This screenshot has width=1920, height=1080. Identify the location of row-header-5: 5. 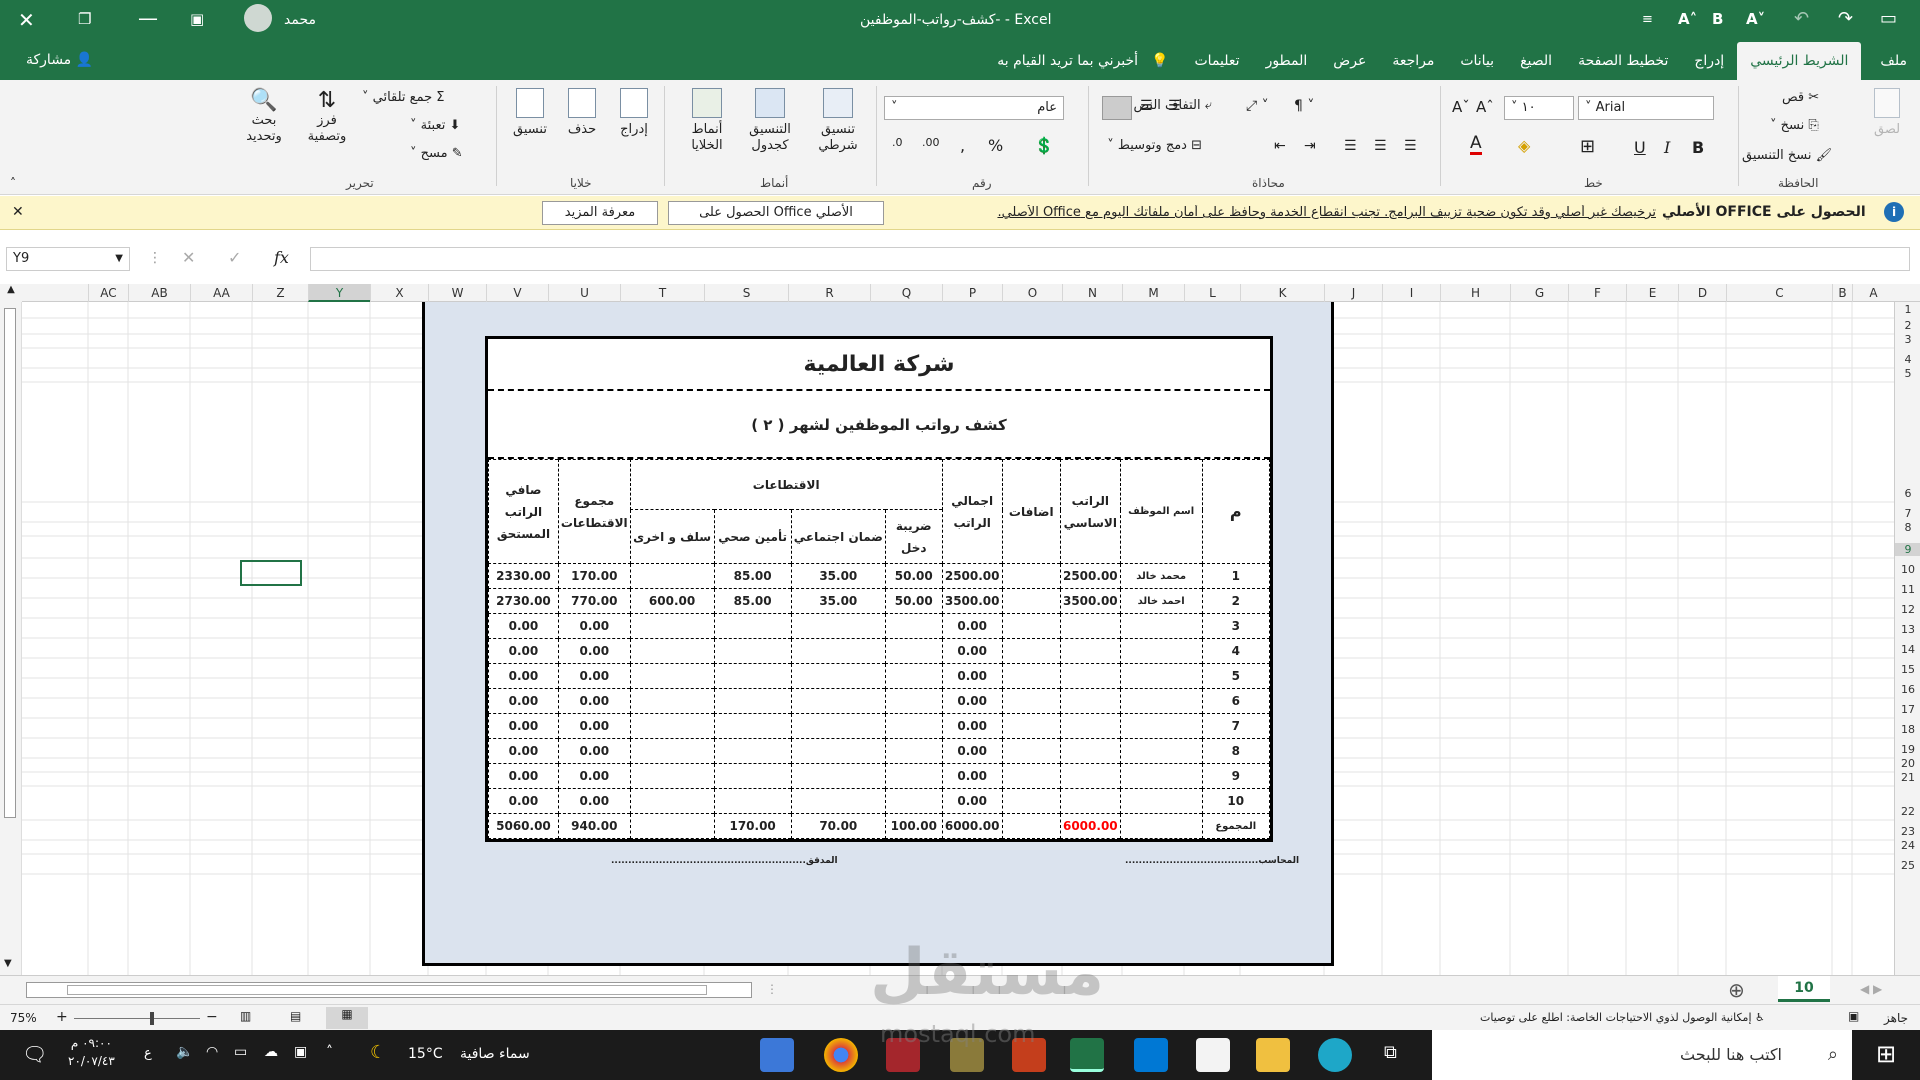
(1907, 373).